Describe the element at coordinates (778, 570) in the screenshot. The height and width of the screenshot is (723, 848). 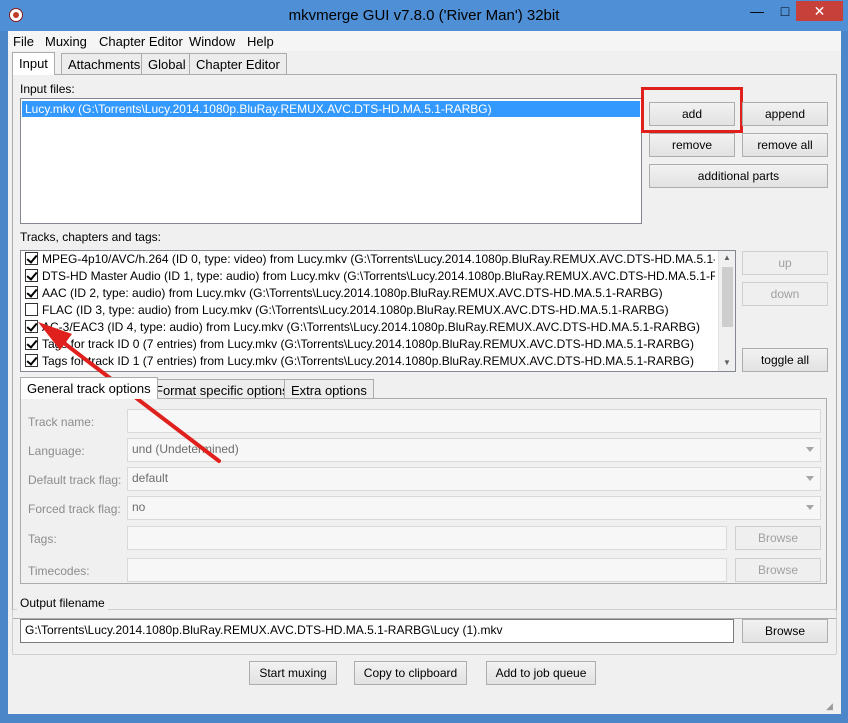
I see `timecodes-browse-button: Browse` at that location.